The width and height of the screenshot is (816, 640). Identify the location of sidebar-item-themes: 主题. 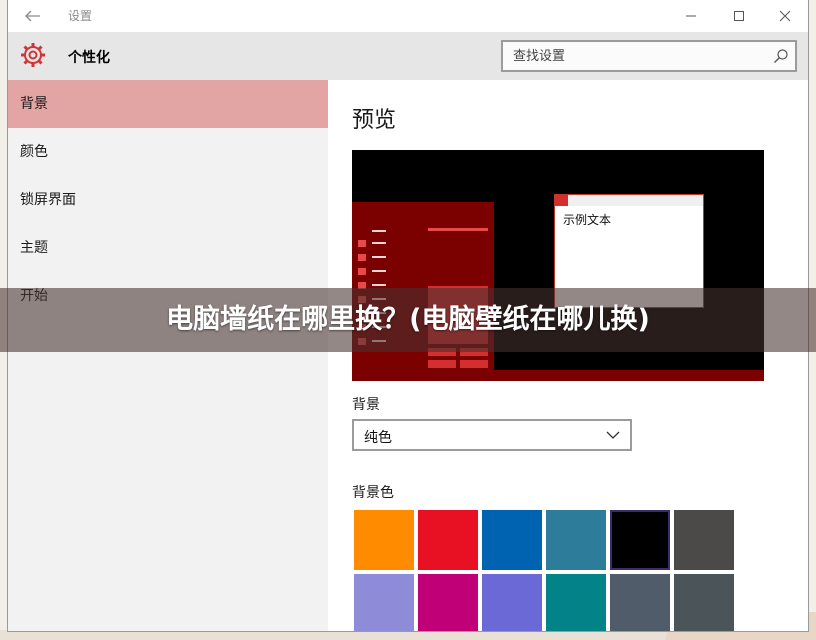
(168, 248).